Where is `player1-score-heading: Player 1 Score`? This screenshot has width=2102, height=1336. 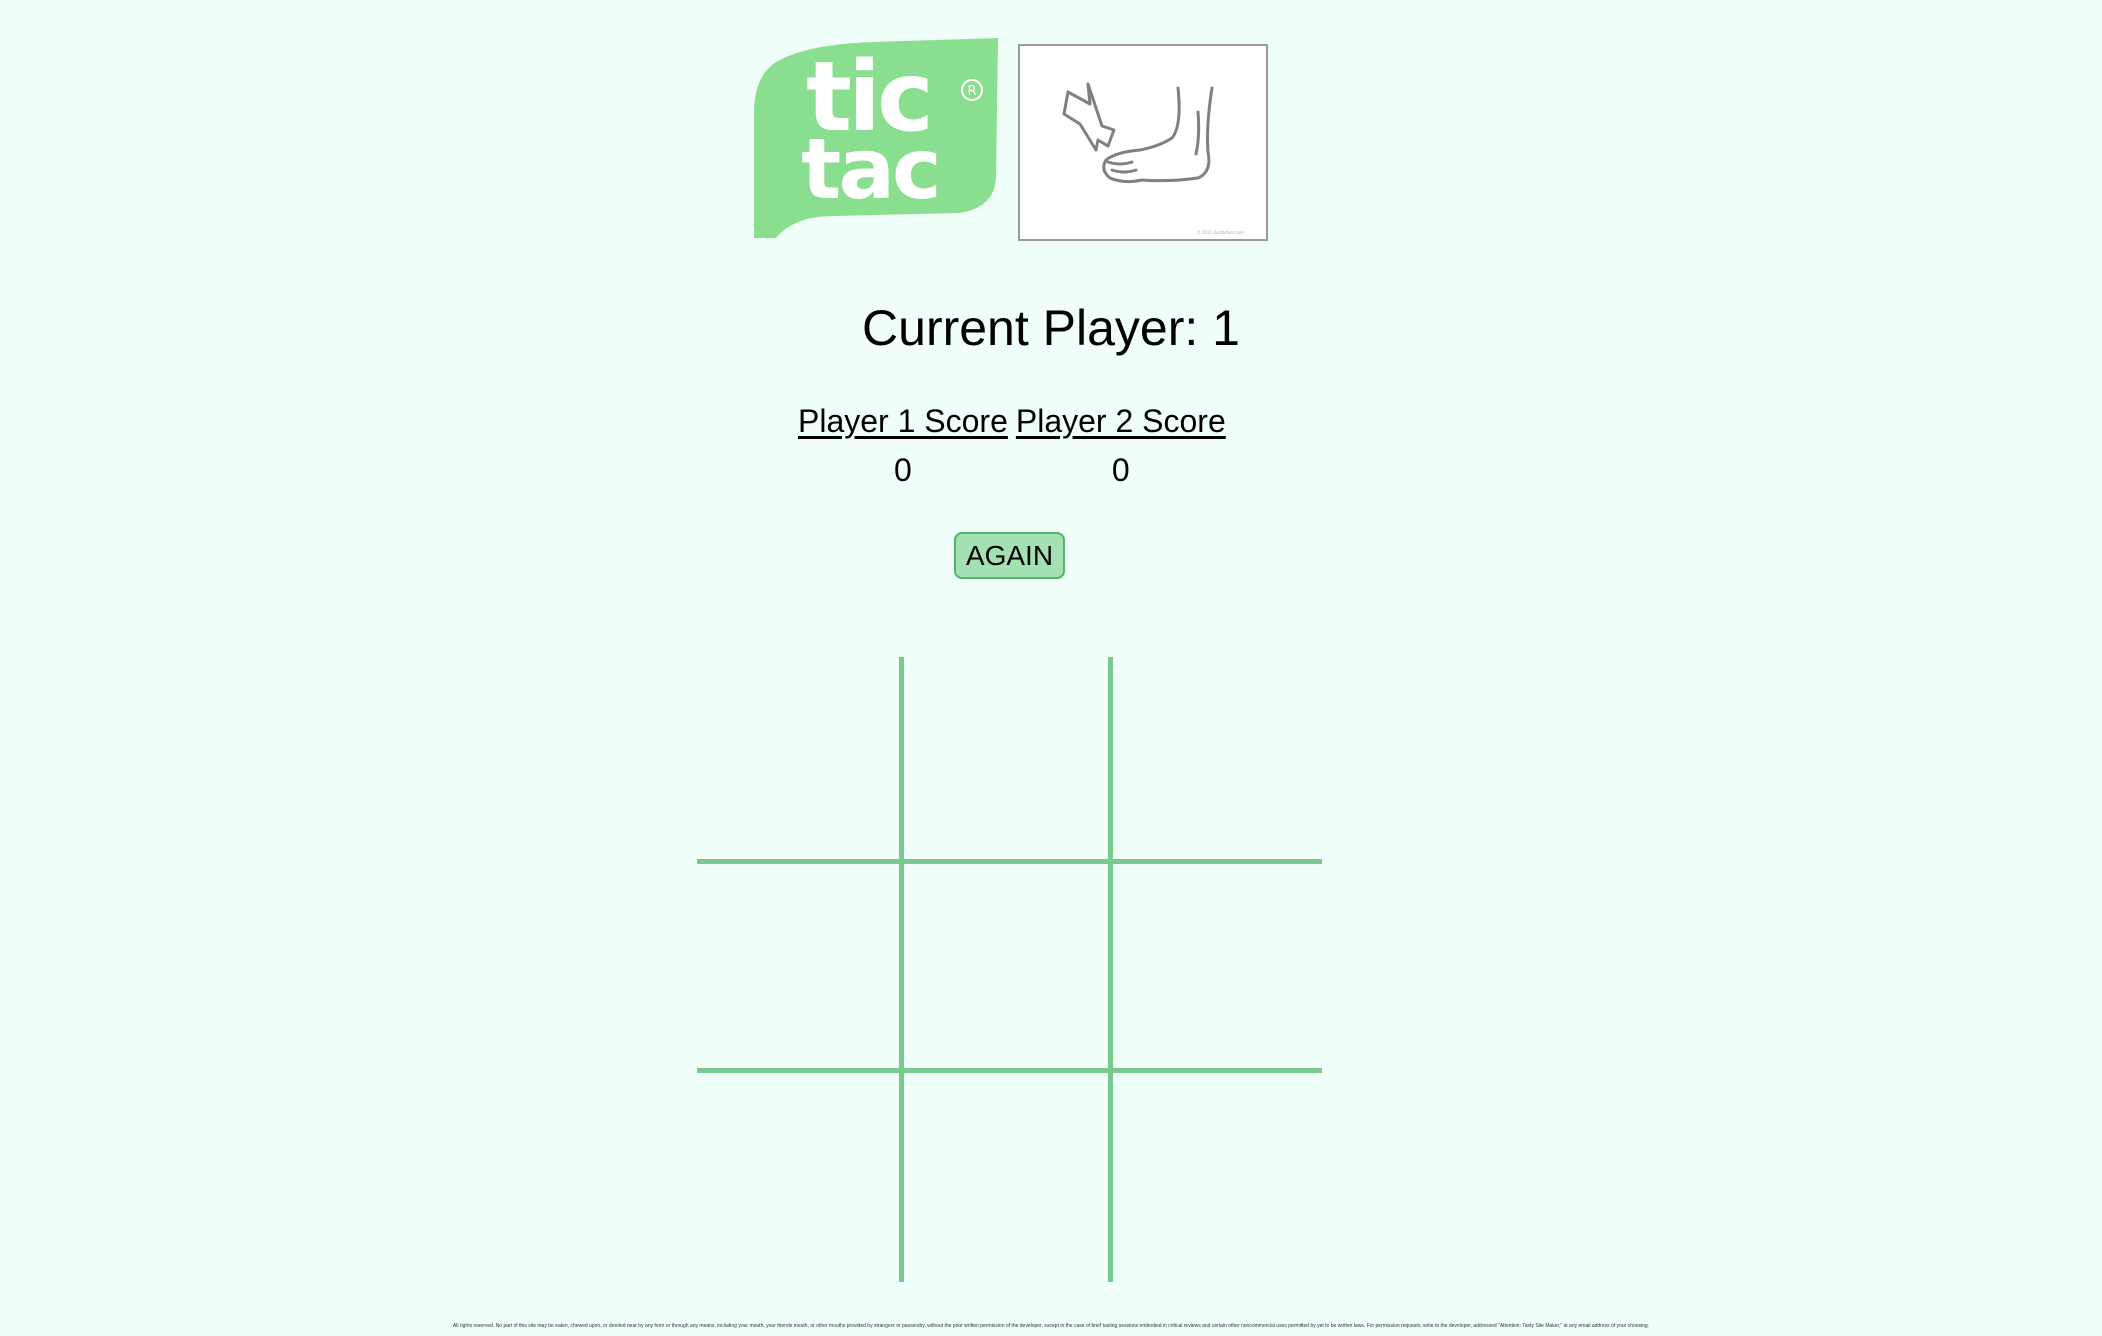 player1-score-heading: Player 1 Score is located at coordinates (903, 421).